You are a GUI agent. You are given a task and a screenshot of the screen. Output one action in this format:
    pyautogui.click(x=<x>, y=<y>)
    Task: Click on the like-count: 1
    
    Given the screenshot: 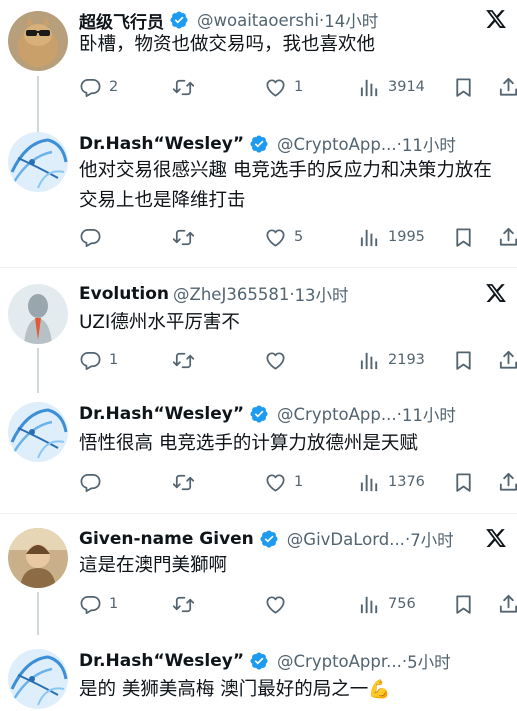 What is the action you would take?
    pyautogui.click(x=299, y=87)
    